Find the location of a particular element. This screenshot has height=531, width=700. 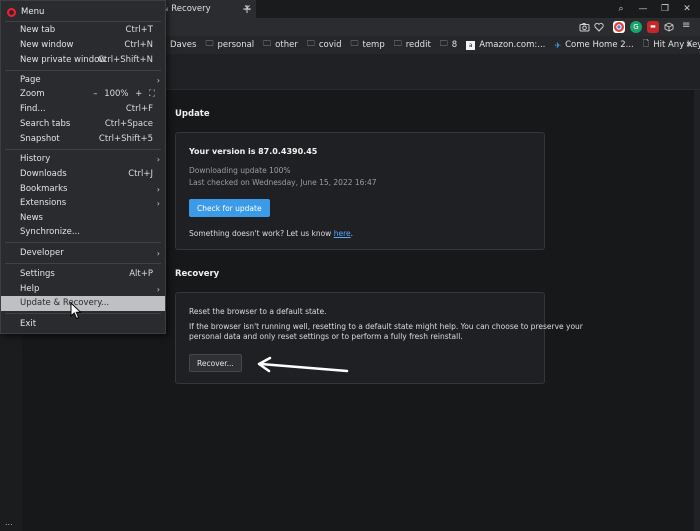

menu-item-extensions: Extensions › is located at coordinates (83, 203).